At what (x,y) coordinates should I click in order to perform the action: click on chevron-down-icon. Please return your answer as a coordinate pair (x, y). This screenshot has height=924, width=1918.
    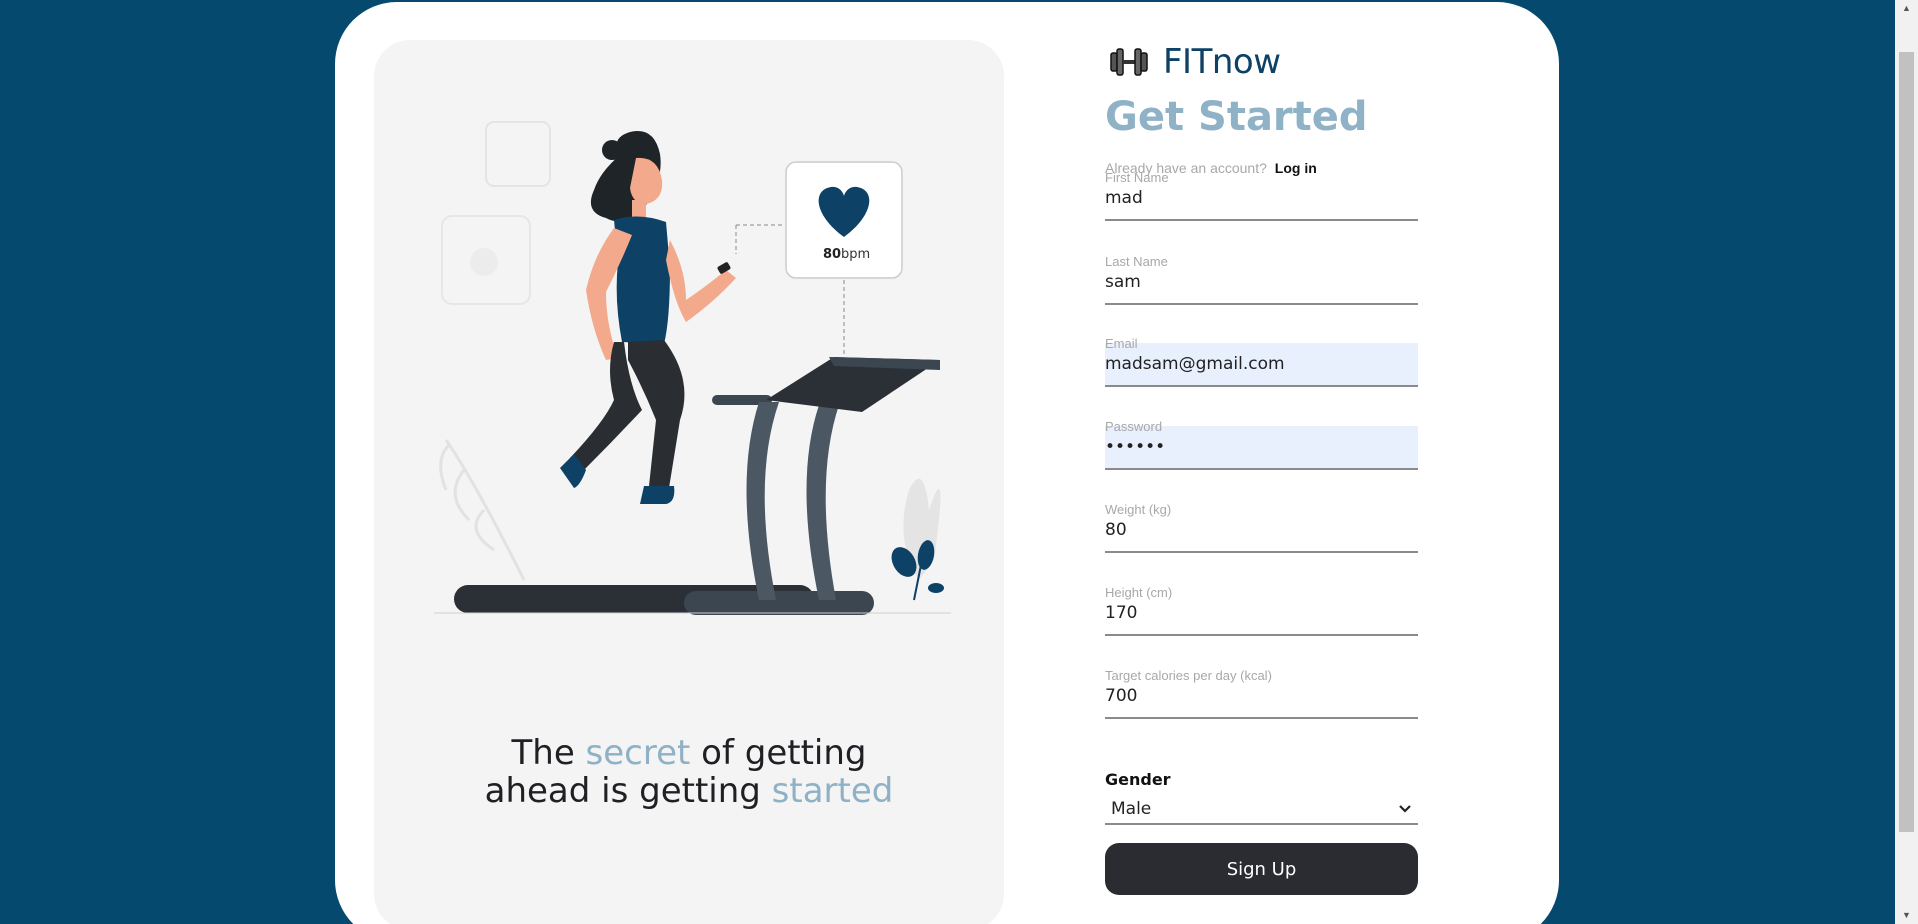
    Looking at the image, I should click on (1405, 809).